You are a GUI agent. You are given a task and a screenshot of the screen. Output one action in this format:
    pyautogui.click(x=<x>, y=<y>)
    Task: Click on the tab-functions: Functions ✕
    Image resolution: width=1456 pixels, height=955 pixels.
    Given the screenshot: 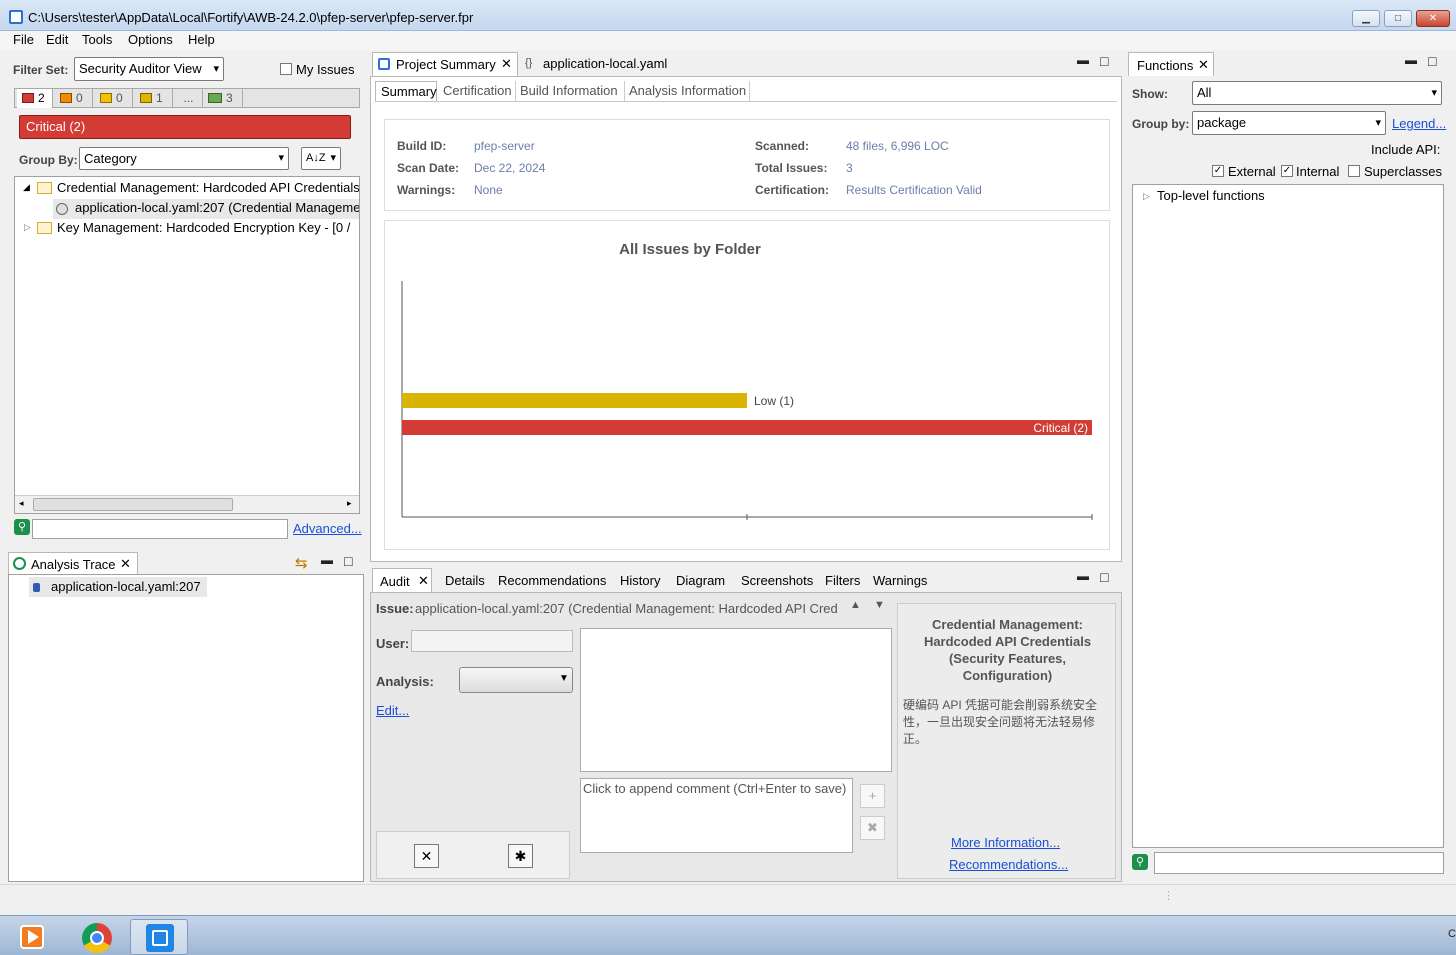 What is the action you would take?
    pyautogui.click(x=1171, y=64)
    